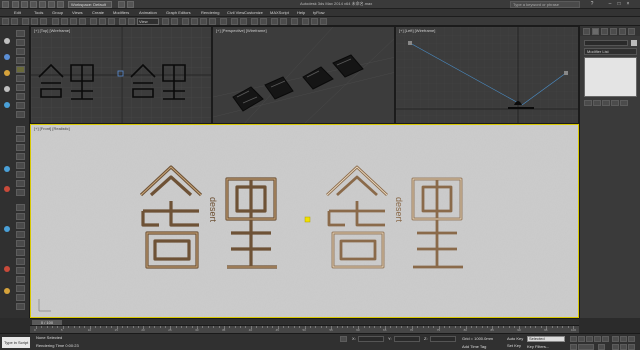 The width and height of the screenshot is (640, 350). What do you see at coordinates (212, 21) in the screenshot?
I see `spinner-snap-icon` at bounding box center [212, 21].